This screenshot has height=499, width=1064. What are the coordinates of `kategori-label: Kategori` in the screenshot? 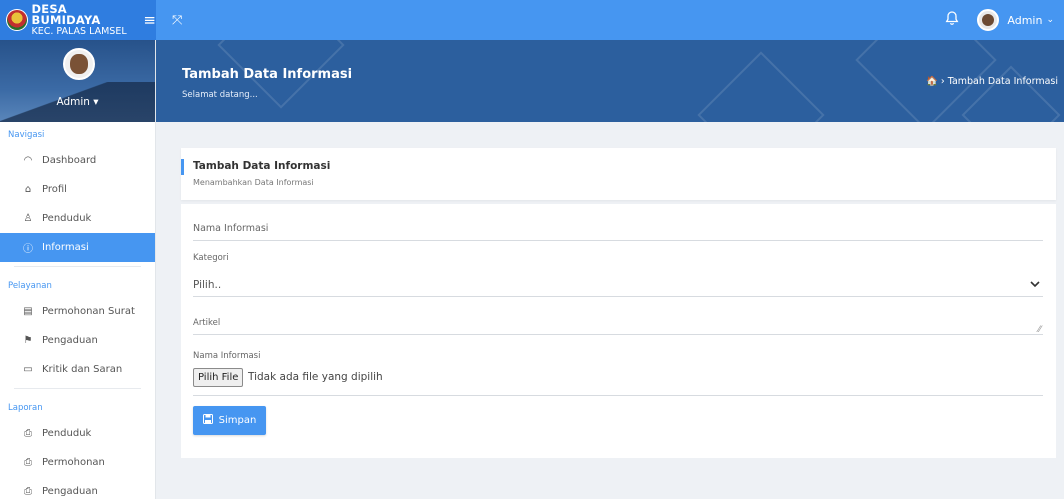 It's located at (211, 258).